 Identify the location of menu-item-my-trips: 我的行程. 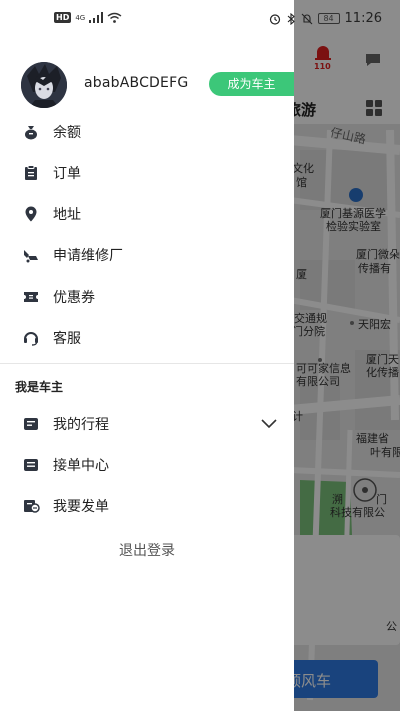
(147, 423).